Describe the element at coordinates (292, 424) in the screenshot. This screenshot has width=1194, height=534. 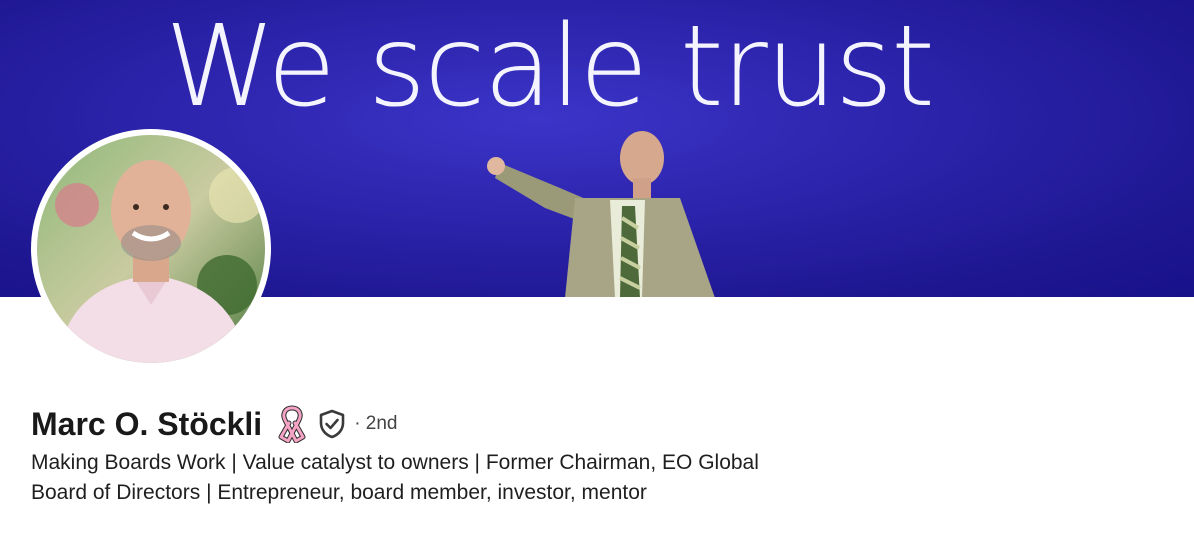
I see `pink-ribbon-icon` at that location.